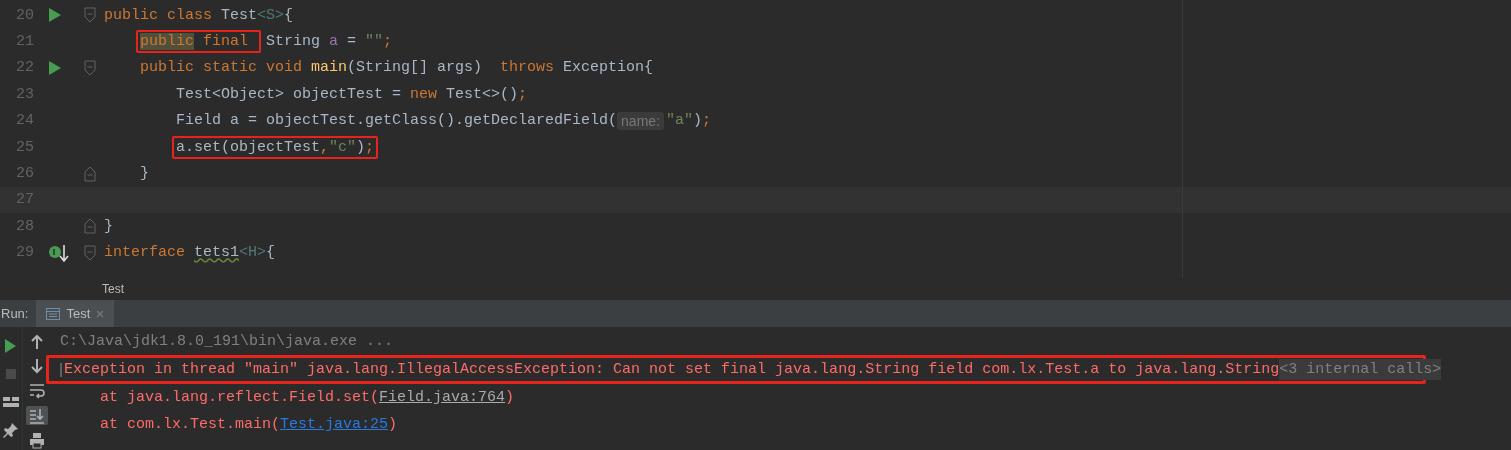 Image resolution: width=1511 pixels, height=450 pixels. What do you see at coordinates (334, 424) in the screenshot?
I see `source-link: Test.java:25` at bounding box center [334, 424].